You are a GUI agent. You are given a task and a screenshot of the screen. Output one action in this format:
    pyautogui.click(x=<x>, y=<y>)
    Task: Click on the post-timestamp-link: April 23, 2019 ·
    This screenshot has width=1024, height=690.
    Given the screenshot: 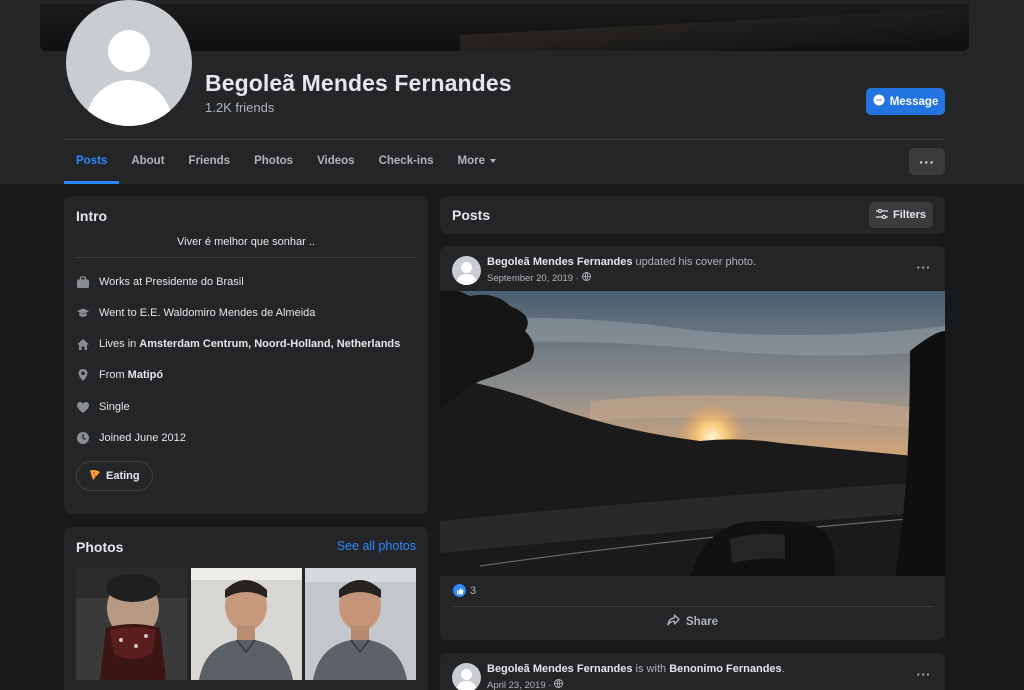 What is the action you would take?
    pyautogui.click(x=519, y=685)
    